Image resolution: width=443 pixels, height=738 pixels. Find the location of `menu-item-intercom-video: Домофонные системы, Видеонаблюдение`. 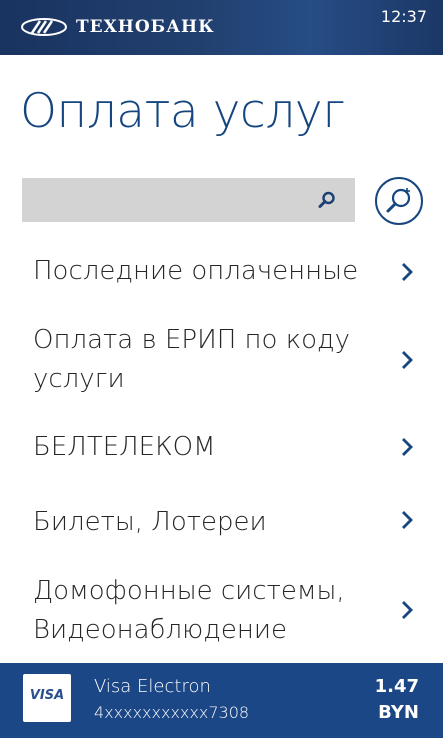

menu-item-intercom-video: Домофонные системы, Видеонаблюдение is located at coordinates (221, 611).